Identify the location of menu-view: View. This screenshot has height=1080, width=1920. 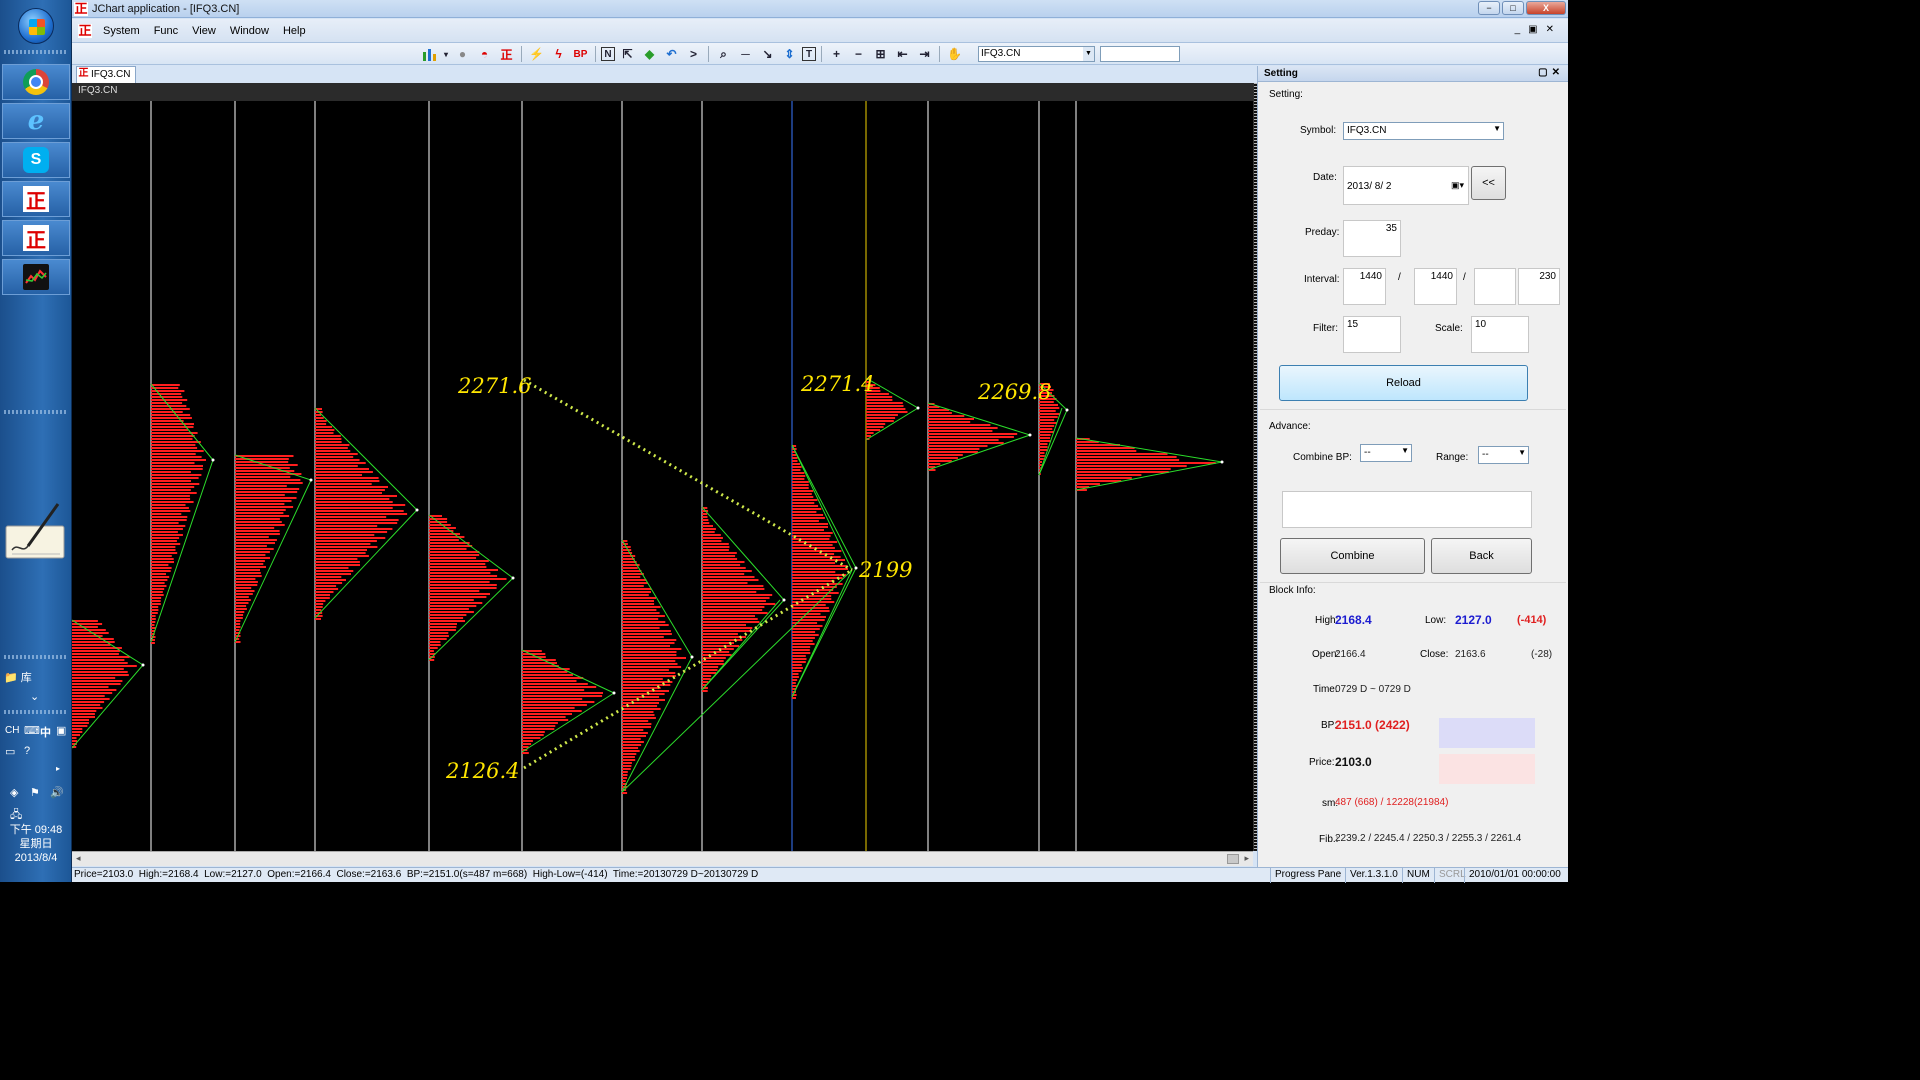
(204, 31).